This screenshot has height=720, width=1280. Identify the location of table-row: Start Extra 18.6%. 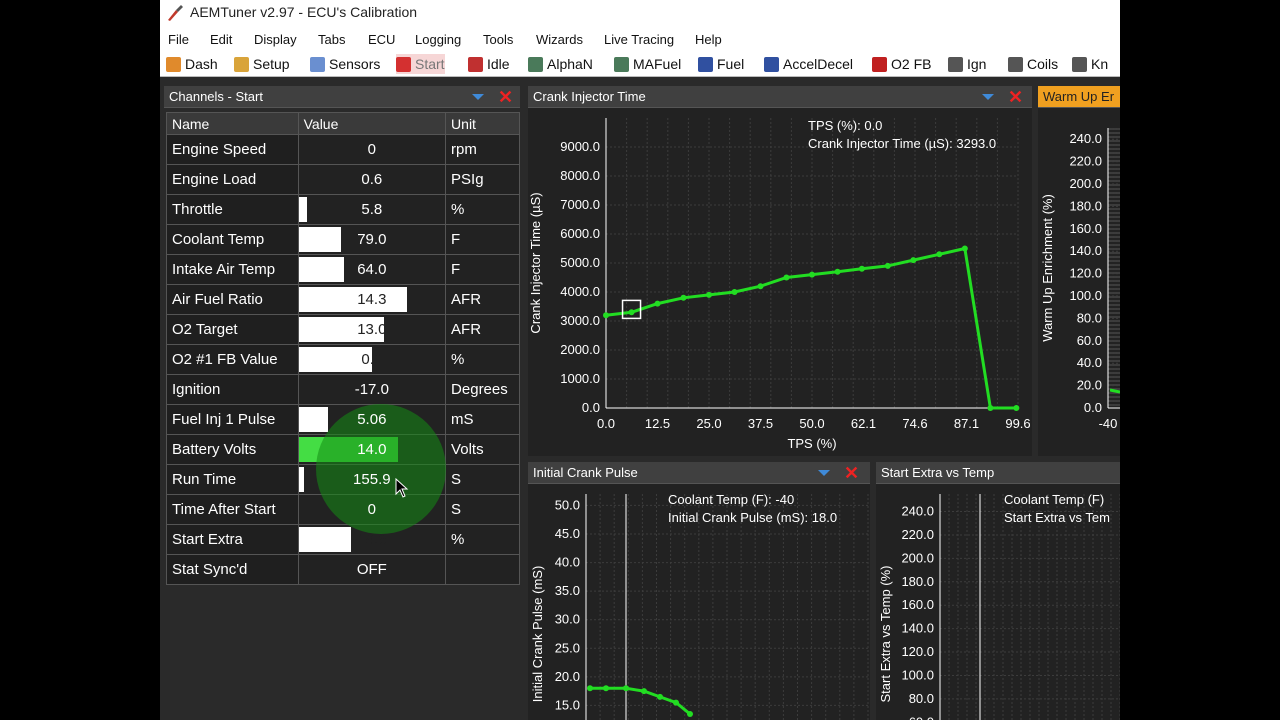
(343, 539).